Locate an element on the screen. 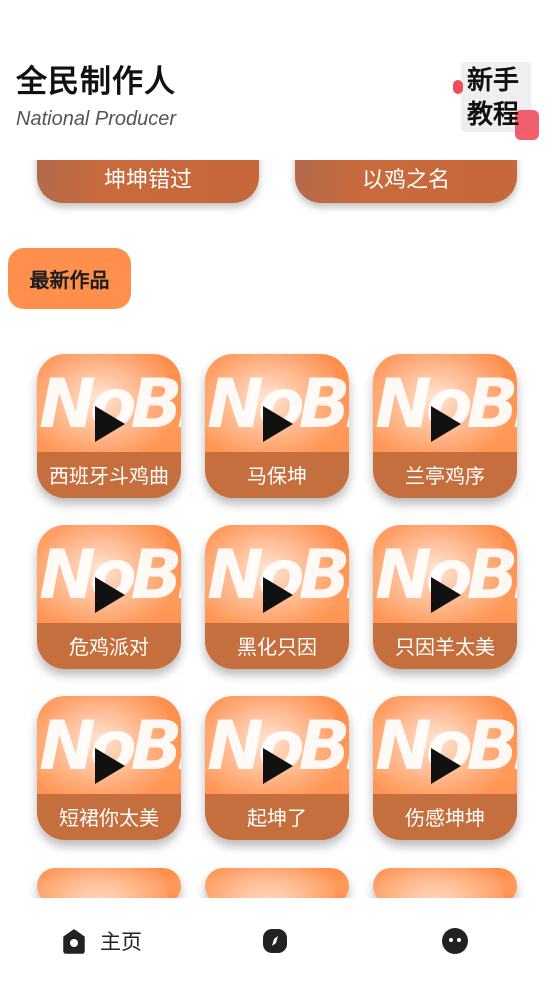 The height and width of the screenshot is (985, 554). work-title: 西班牙斗鸡曲 is located at coordinates (109, 476).